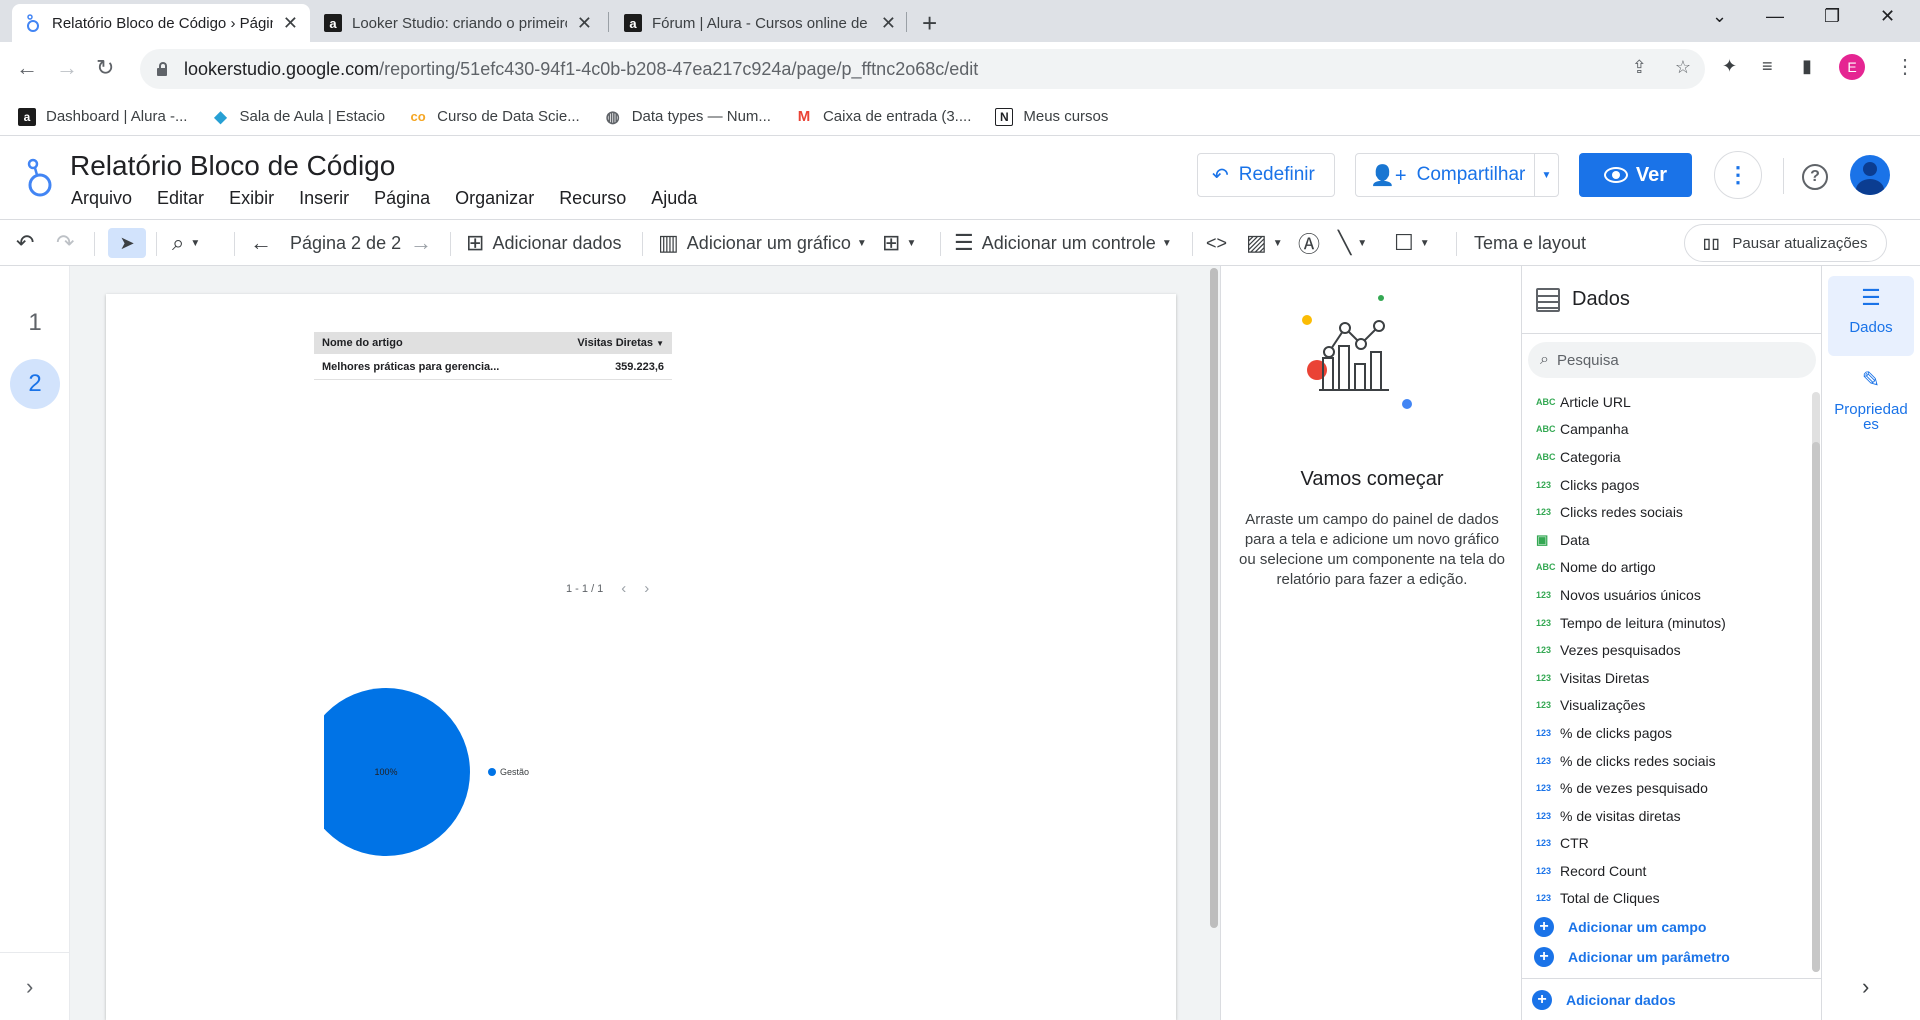  Describe the element at coordinates (29, 987) in the screenshot. I see `expand-pages-icon: ›` at that location.